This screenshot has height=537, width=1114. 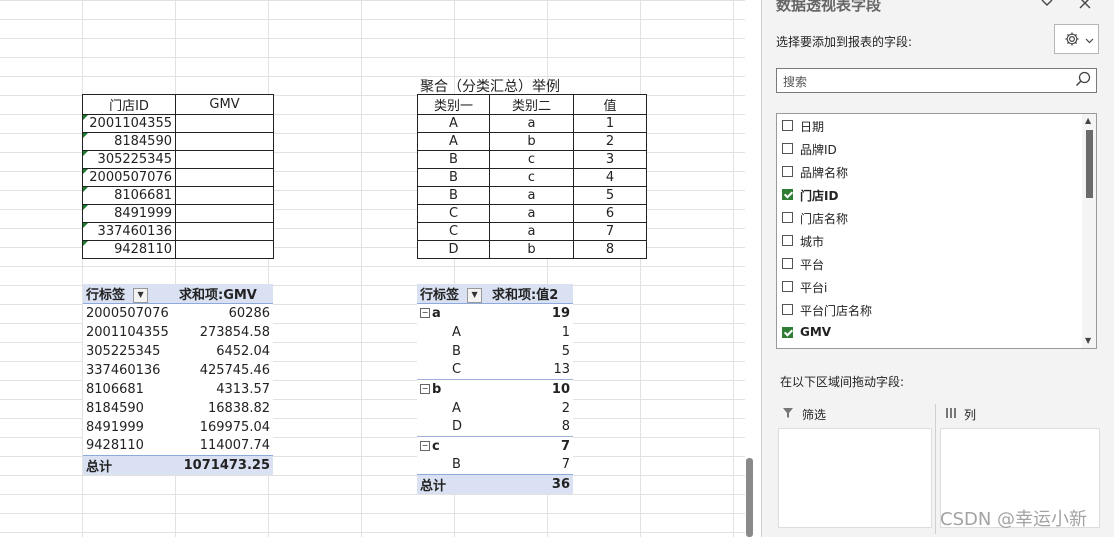 What do you see at coordinates (453, 389) in the screenshot?
I see `group-row-b: − b` at bounding box center [453, 389].